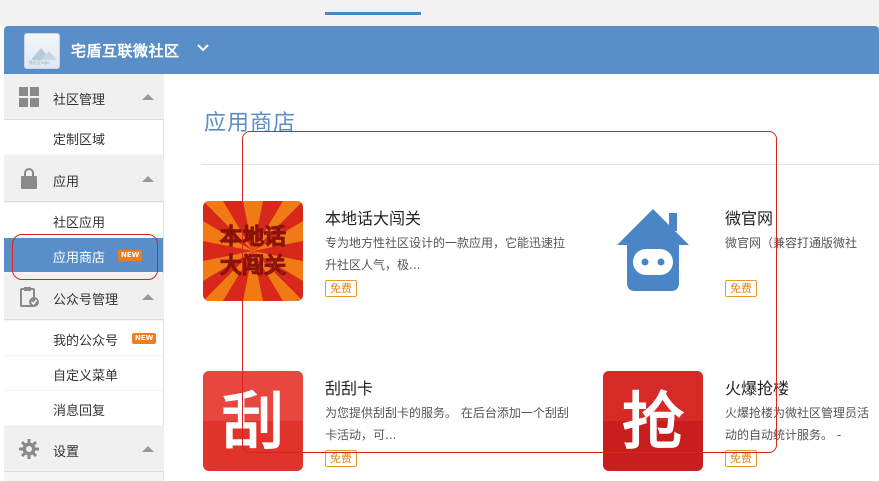 This screenshot has height=481, width=879. I want to click on annotation-highlight-sidebar, so click(85, 257).